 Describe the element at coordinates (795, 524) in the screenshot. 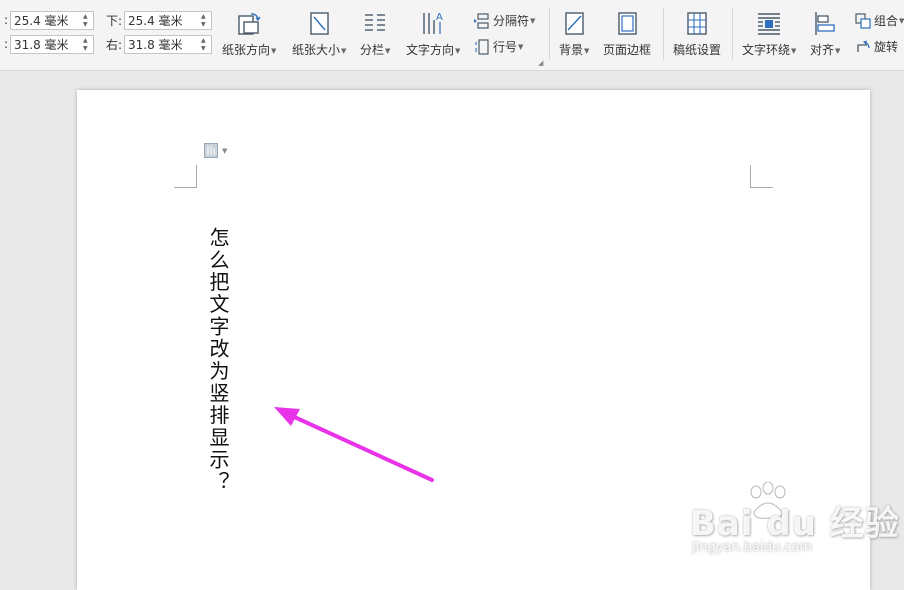

I see `watermark-brand: Bai du 经验` at that location.